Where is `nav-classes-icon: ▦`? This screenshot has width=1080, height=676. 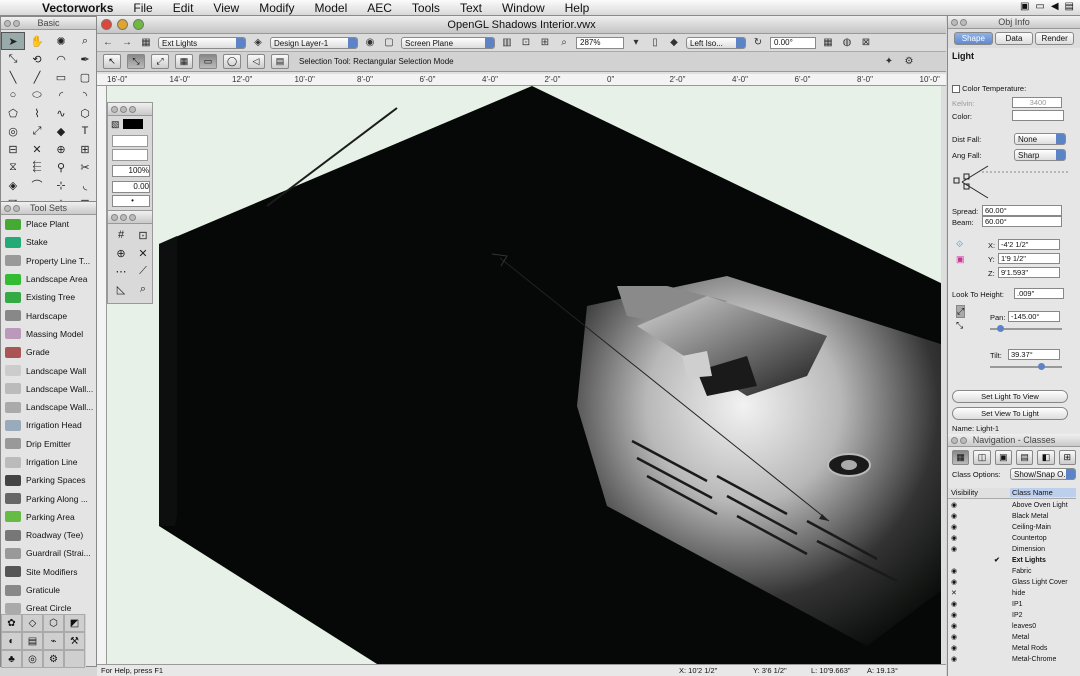
nav-classes-icon: ▦ is located at coordinates (961, 457).